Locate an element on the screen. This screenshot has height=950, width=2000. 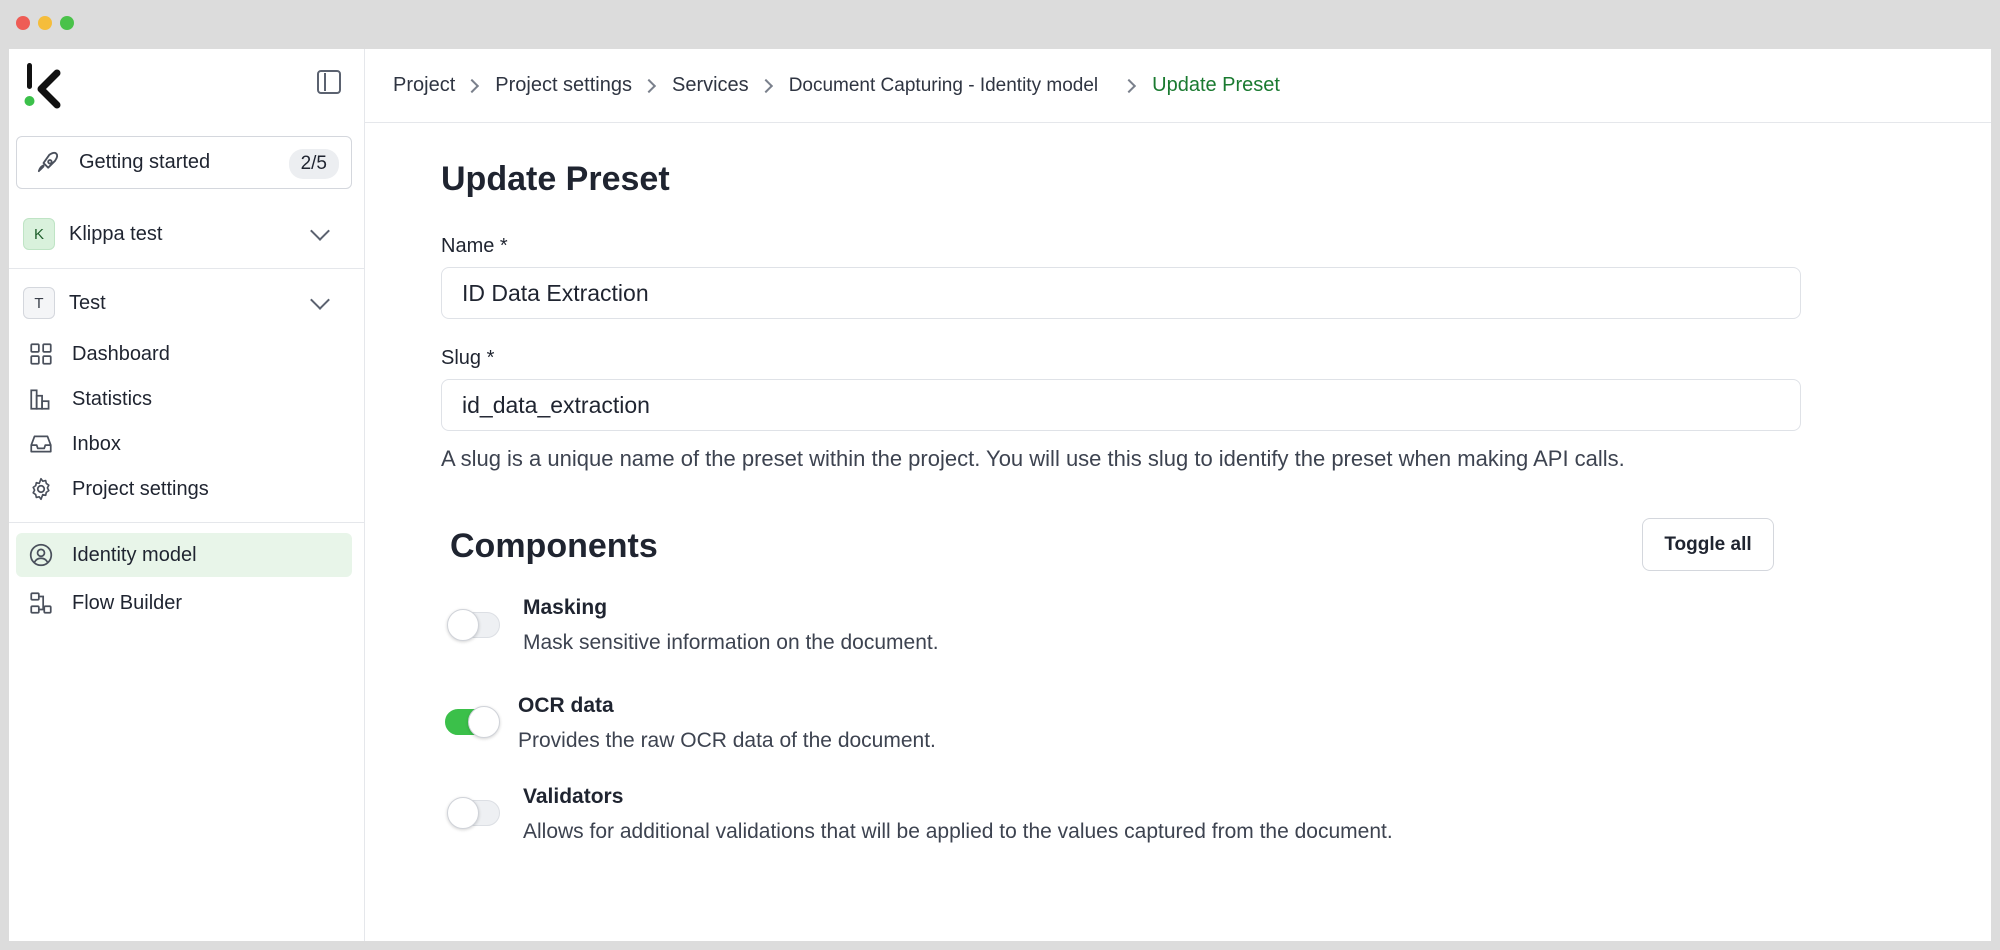
klippa-logo is located at coordinates (43, 86).